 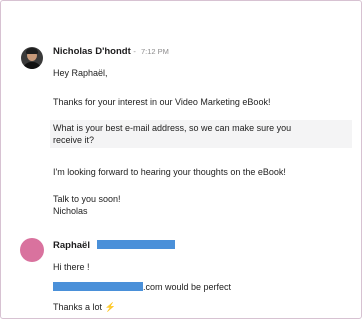 What do you see at coordinates (74, 140) in the screenshot?
I see `message-line: receive it?` at bounding box center [74, 140].